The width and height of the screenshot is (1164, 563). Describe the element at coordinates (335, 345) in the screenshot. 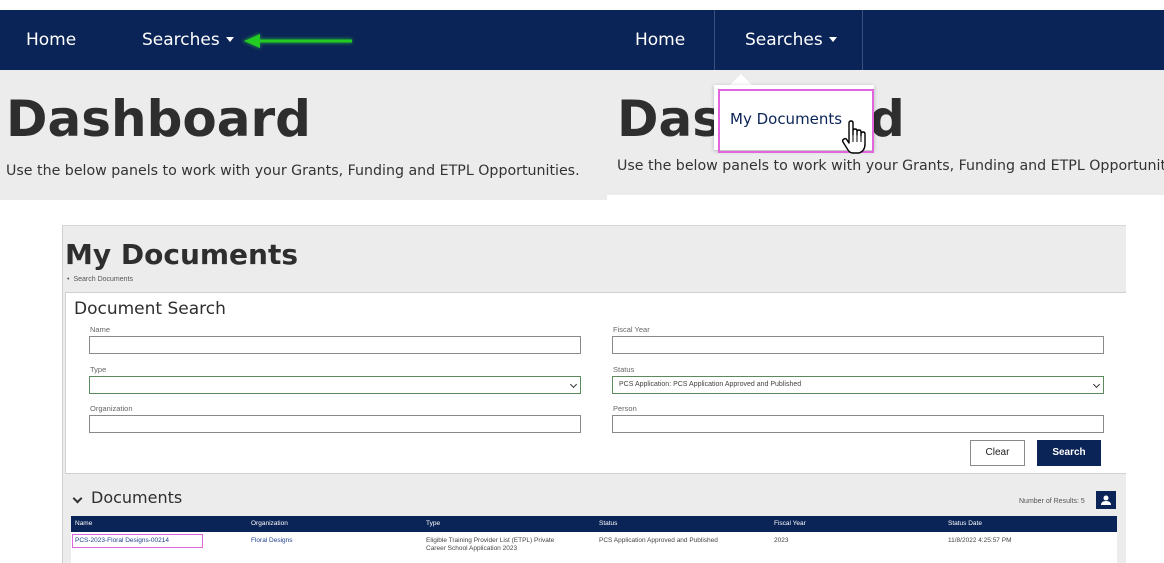

I see `name-input` at that location.